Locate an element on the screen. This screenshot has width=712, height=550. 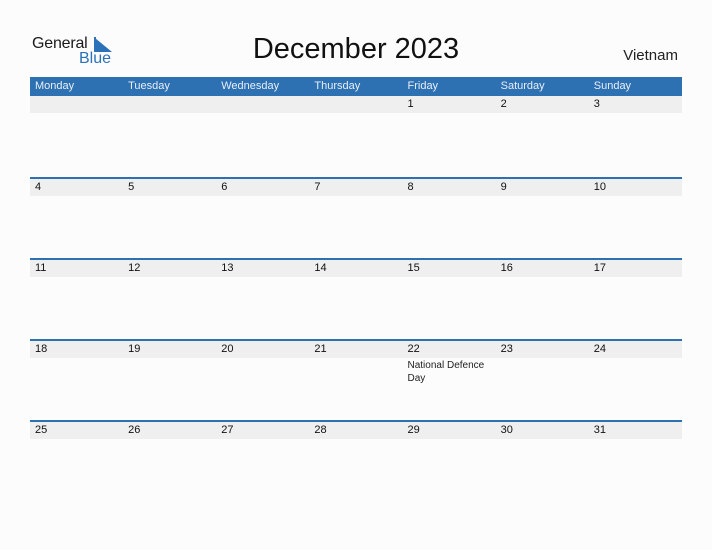
weekday-thursday: Thursday is located at coordinates (337, 86).